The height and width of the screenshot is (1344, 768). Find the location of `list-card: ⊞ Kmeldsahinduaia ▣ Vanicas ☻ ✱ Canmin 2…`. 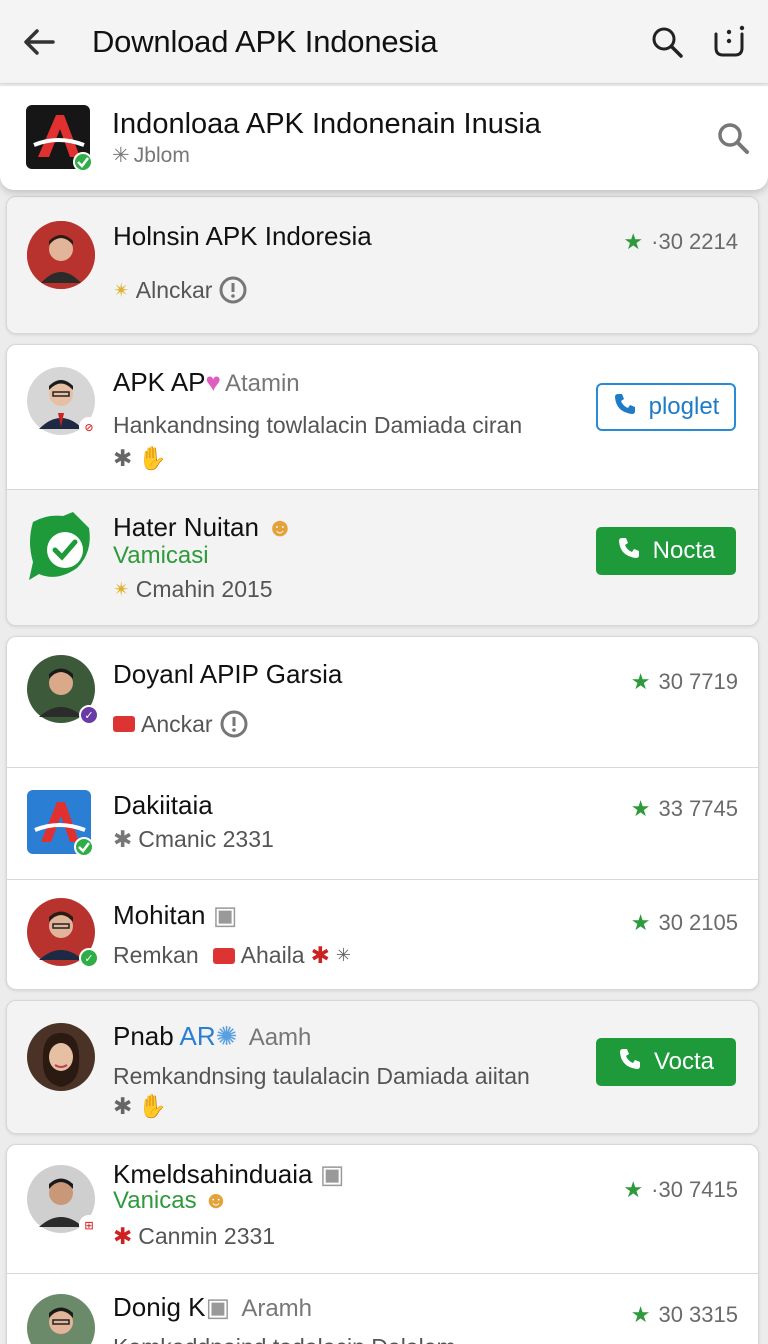

list-card: ⊞ Kmeldsahinduaia ▣ Vanicas ☻ ✱ Canmin 2… is located at coordinates (382, 1244).